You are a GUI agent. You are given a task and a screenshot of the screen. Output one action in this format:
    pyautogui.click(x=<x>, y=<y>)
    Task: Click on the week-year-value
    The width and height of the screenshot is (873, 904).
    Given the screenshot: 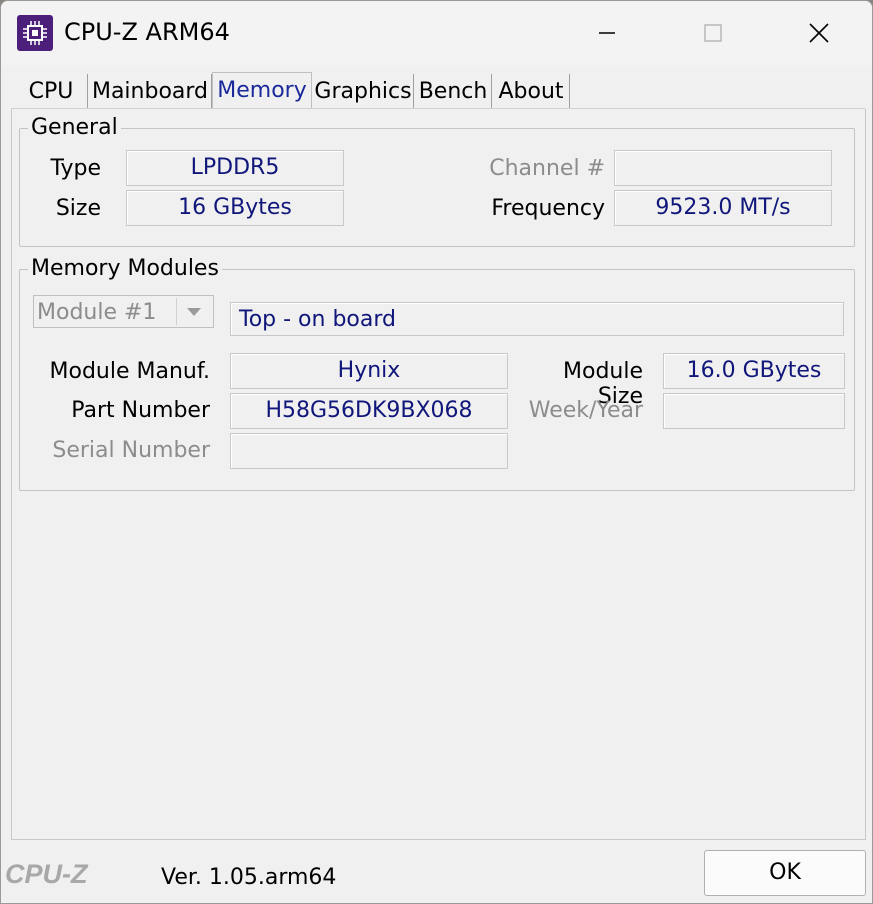 What is the action you would take?
    pyautogui.click(x=754, y=411)
    